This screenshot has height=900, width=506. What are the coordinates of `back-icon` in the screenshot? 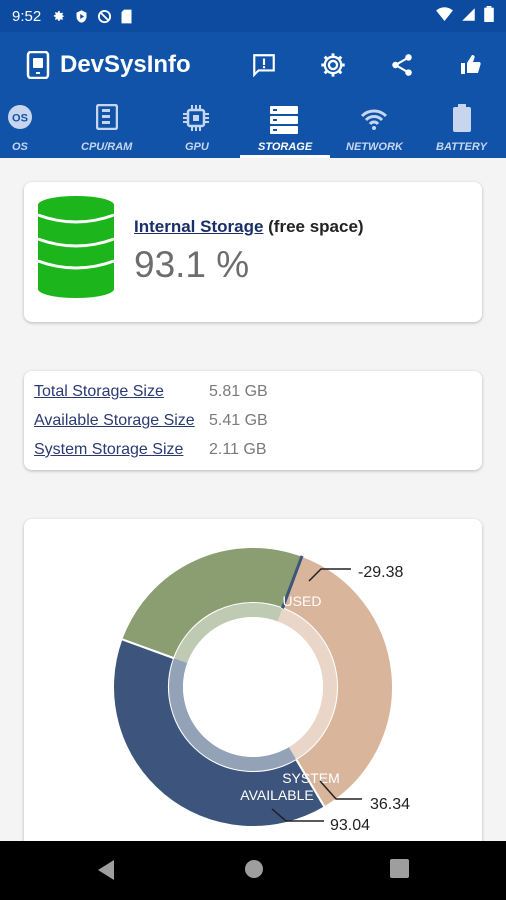 It's located at (106, 872).